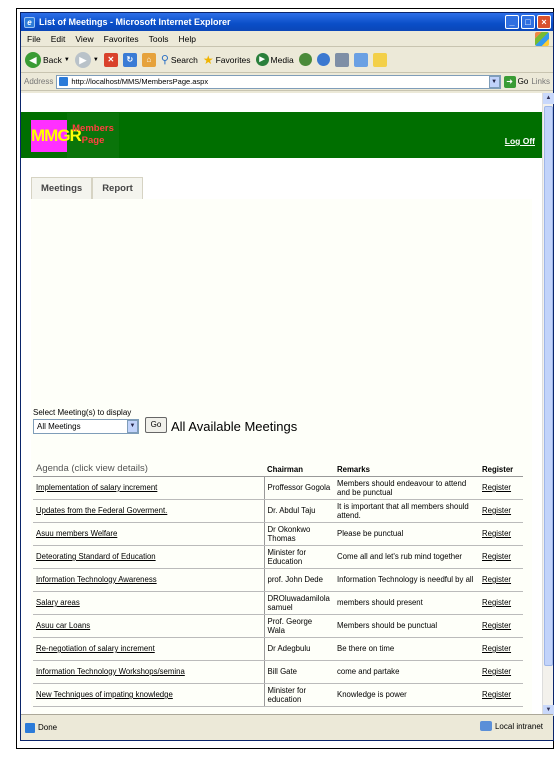 Image resolution: width=560 pixels, height=761 pixels. What do you see at coordinates (29, 22) in the screenshot?
I see `ie-icon: e` at bounding box center [29, 22].